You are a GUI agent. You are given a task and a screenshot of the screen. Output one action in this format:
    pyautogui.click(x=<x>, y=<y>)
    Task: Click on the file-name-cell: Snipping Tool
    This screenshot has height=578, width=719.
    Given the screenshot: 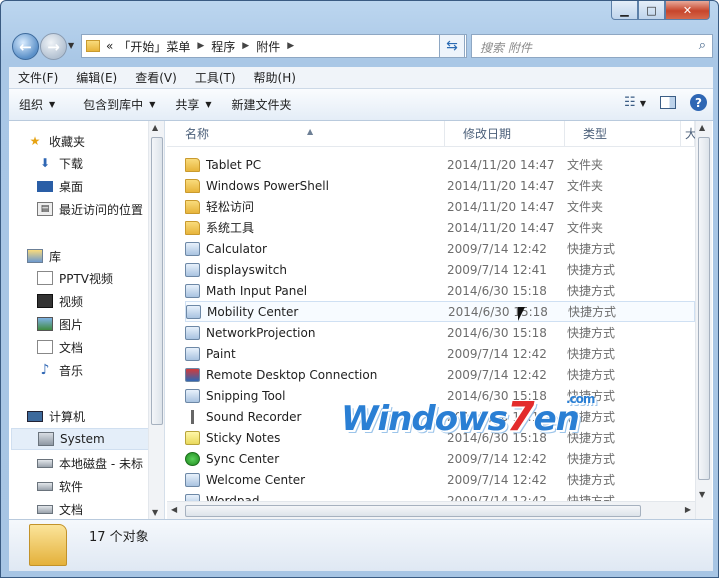 What is the action you would take?
    pyautogui.click(x=316, y=395)
    